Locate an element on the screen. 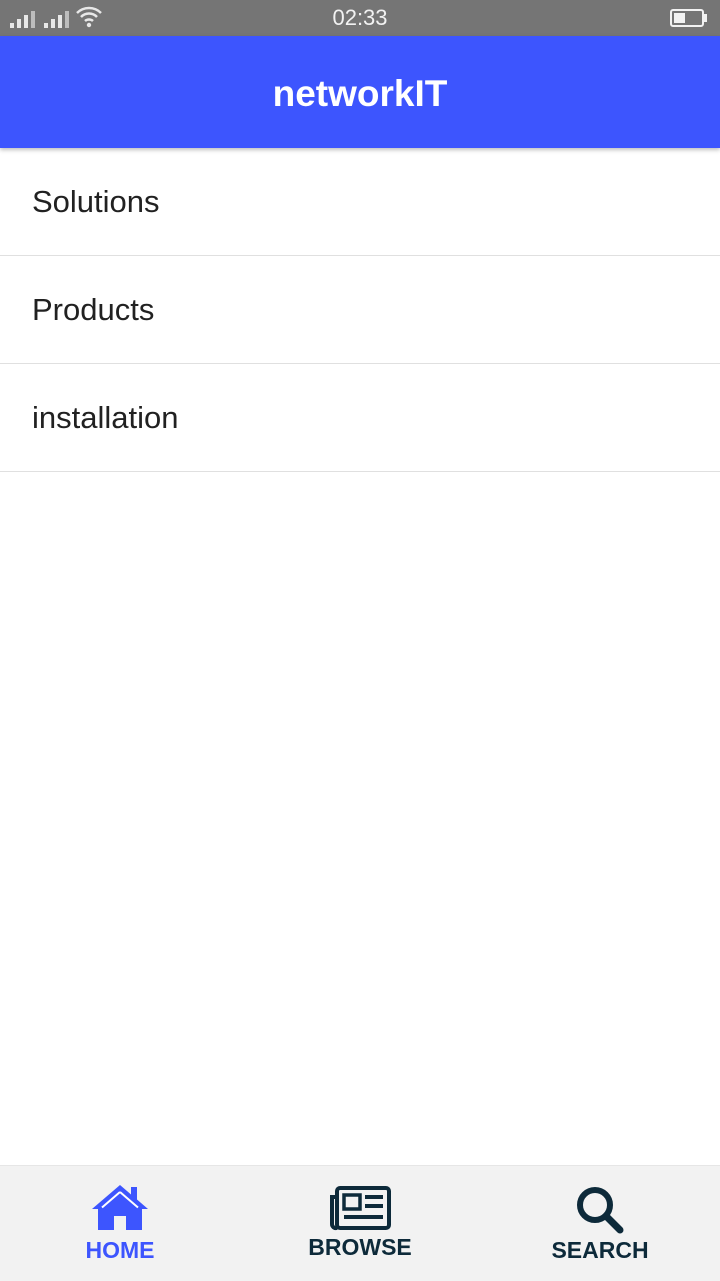  list-item-label: installation is located at coordinates (105, 417).